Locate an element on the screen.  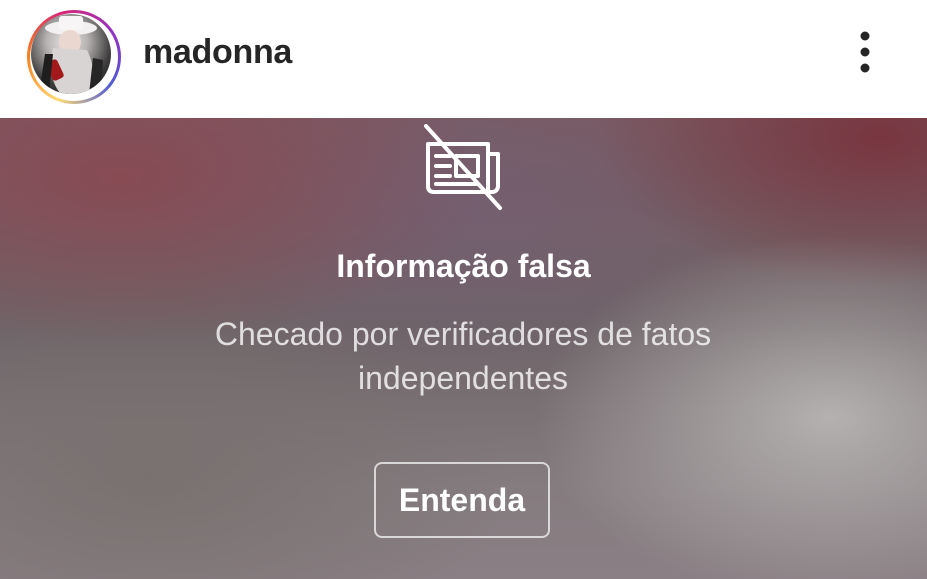
avatar is located at coordinates (71, 54).